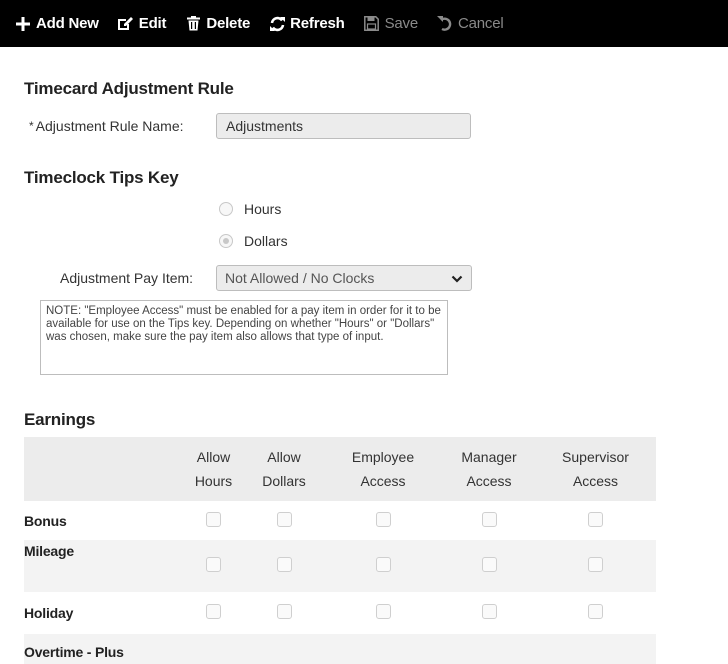 This screenshot has height=664, width=728. What do you see at coordinates (372, 24) in the screenshot?
I see `save-icon` at bounding box center [372, 24].